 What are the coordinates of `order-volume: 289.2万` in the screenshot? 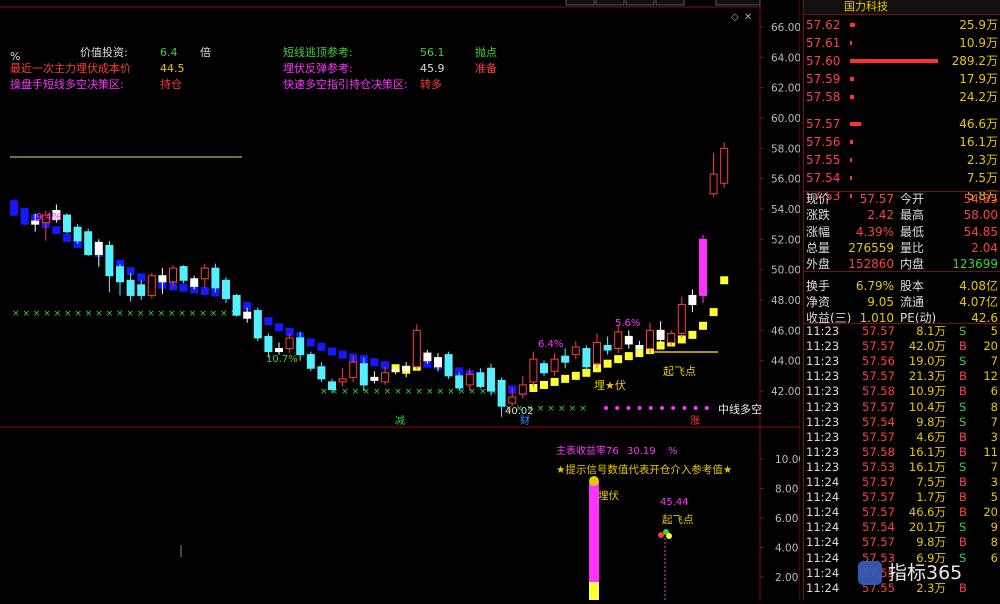 It's located at (974, 61).